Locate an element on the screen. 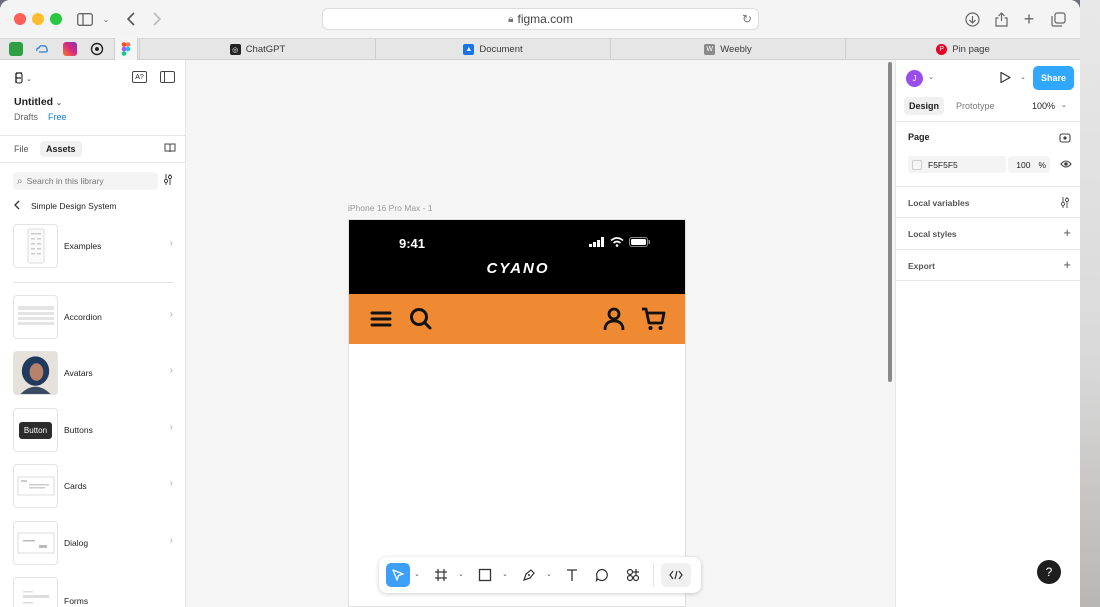 This screenshot has height=607, width=1100. wifi-icon is located at coordinates (617, 242).